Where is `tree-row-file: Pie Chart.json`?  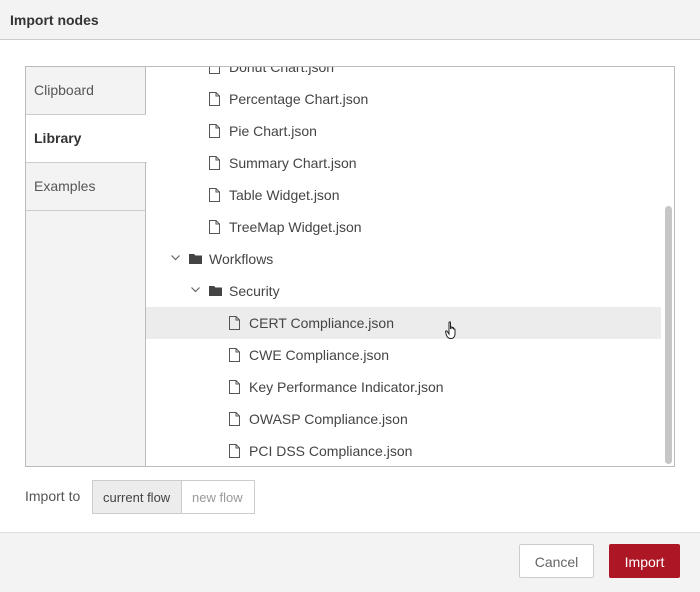
tree-row-file: Pie Chart.json is located at coordinates (403, 131).